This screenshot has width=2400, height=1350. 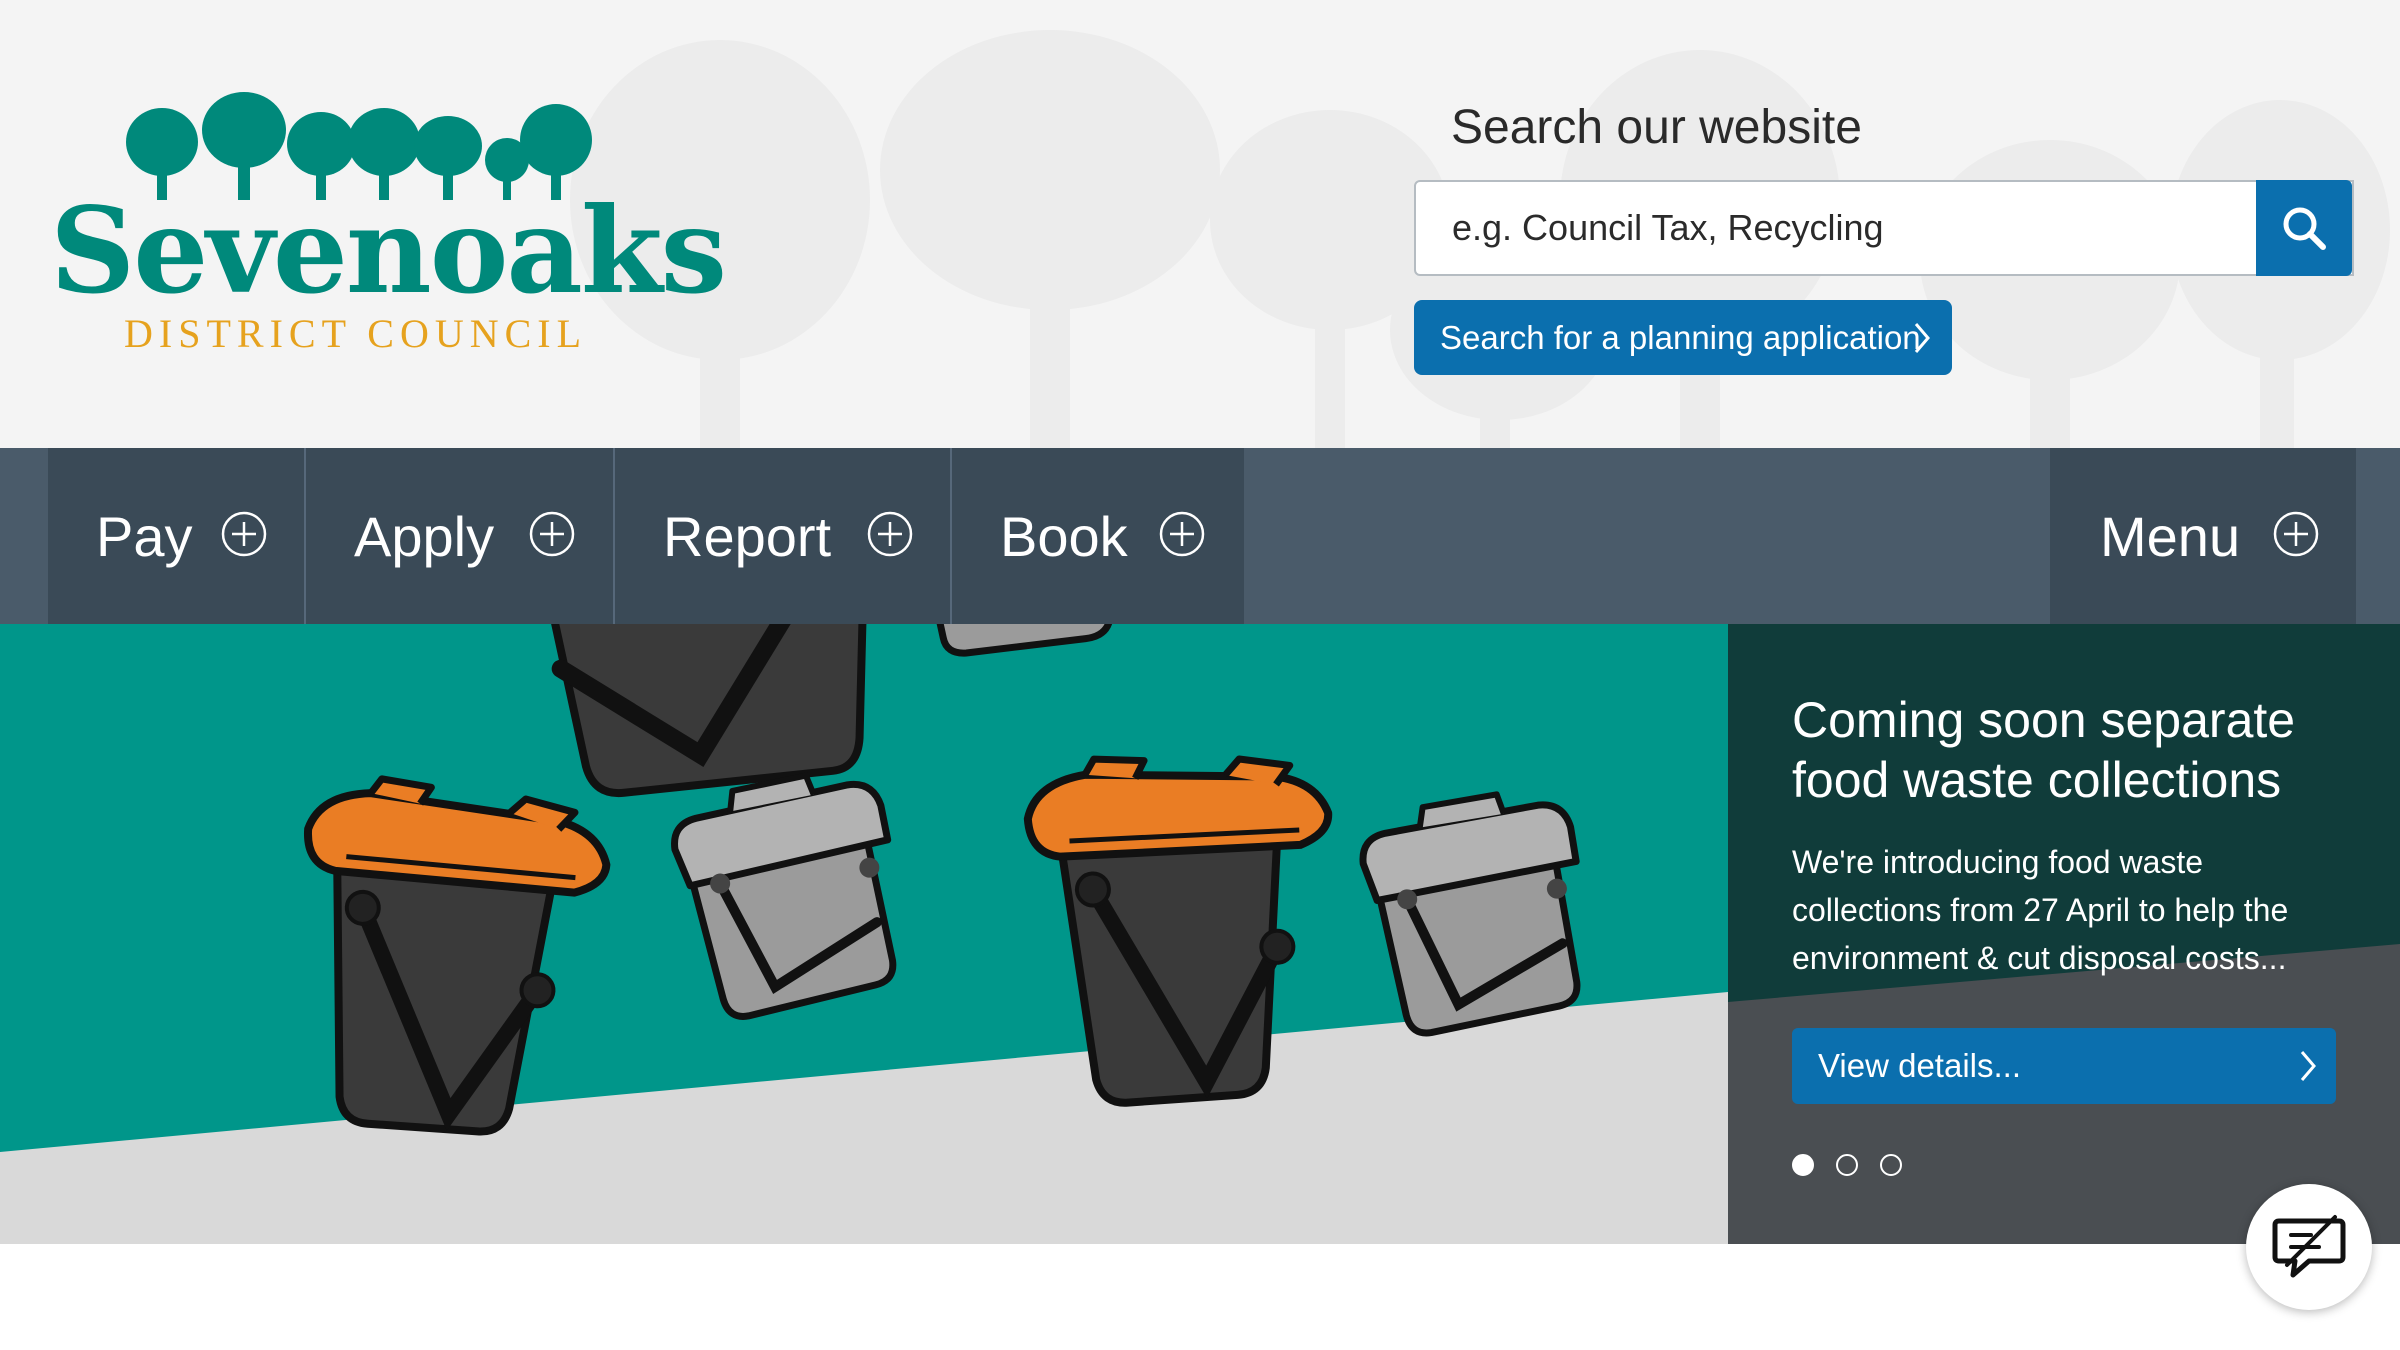 I want to click on nav-item-label: Report, so click(x=747, y=536).